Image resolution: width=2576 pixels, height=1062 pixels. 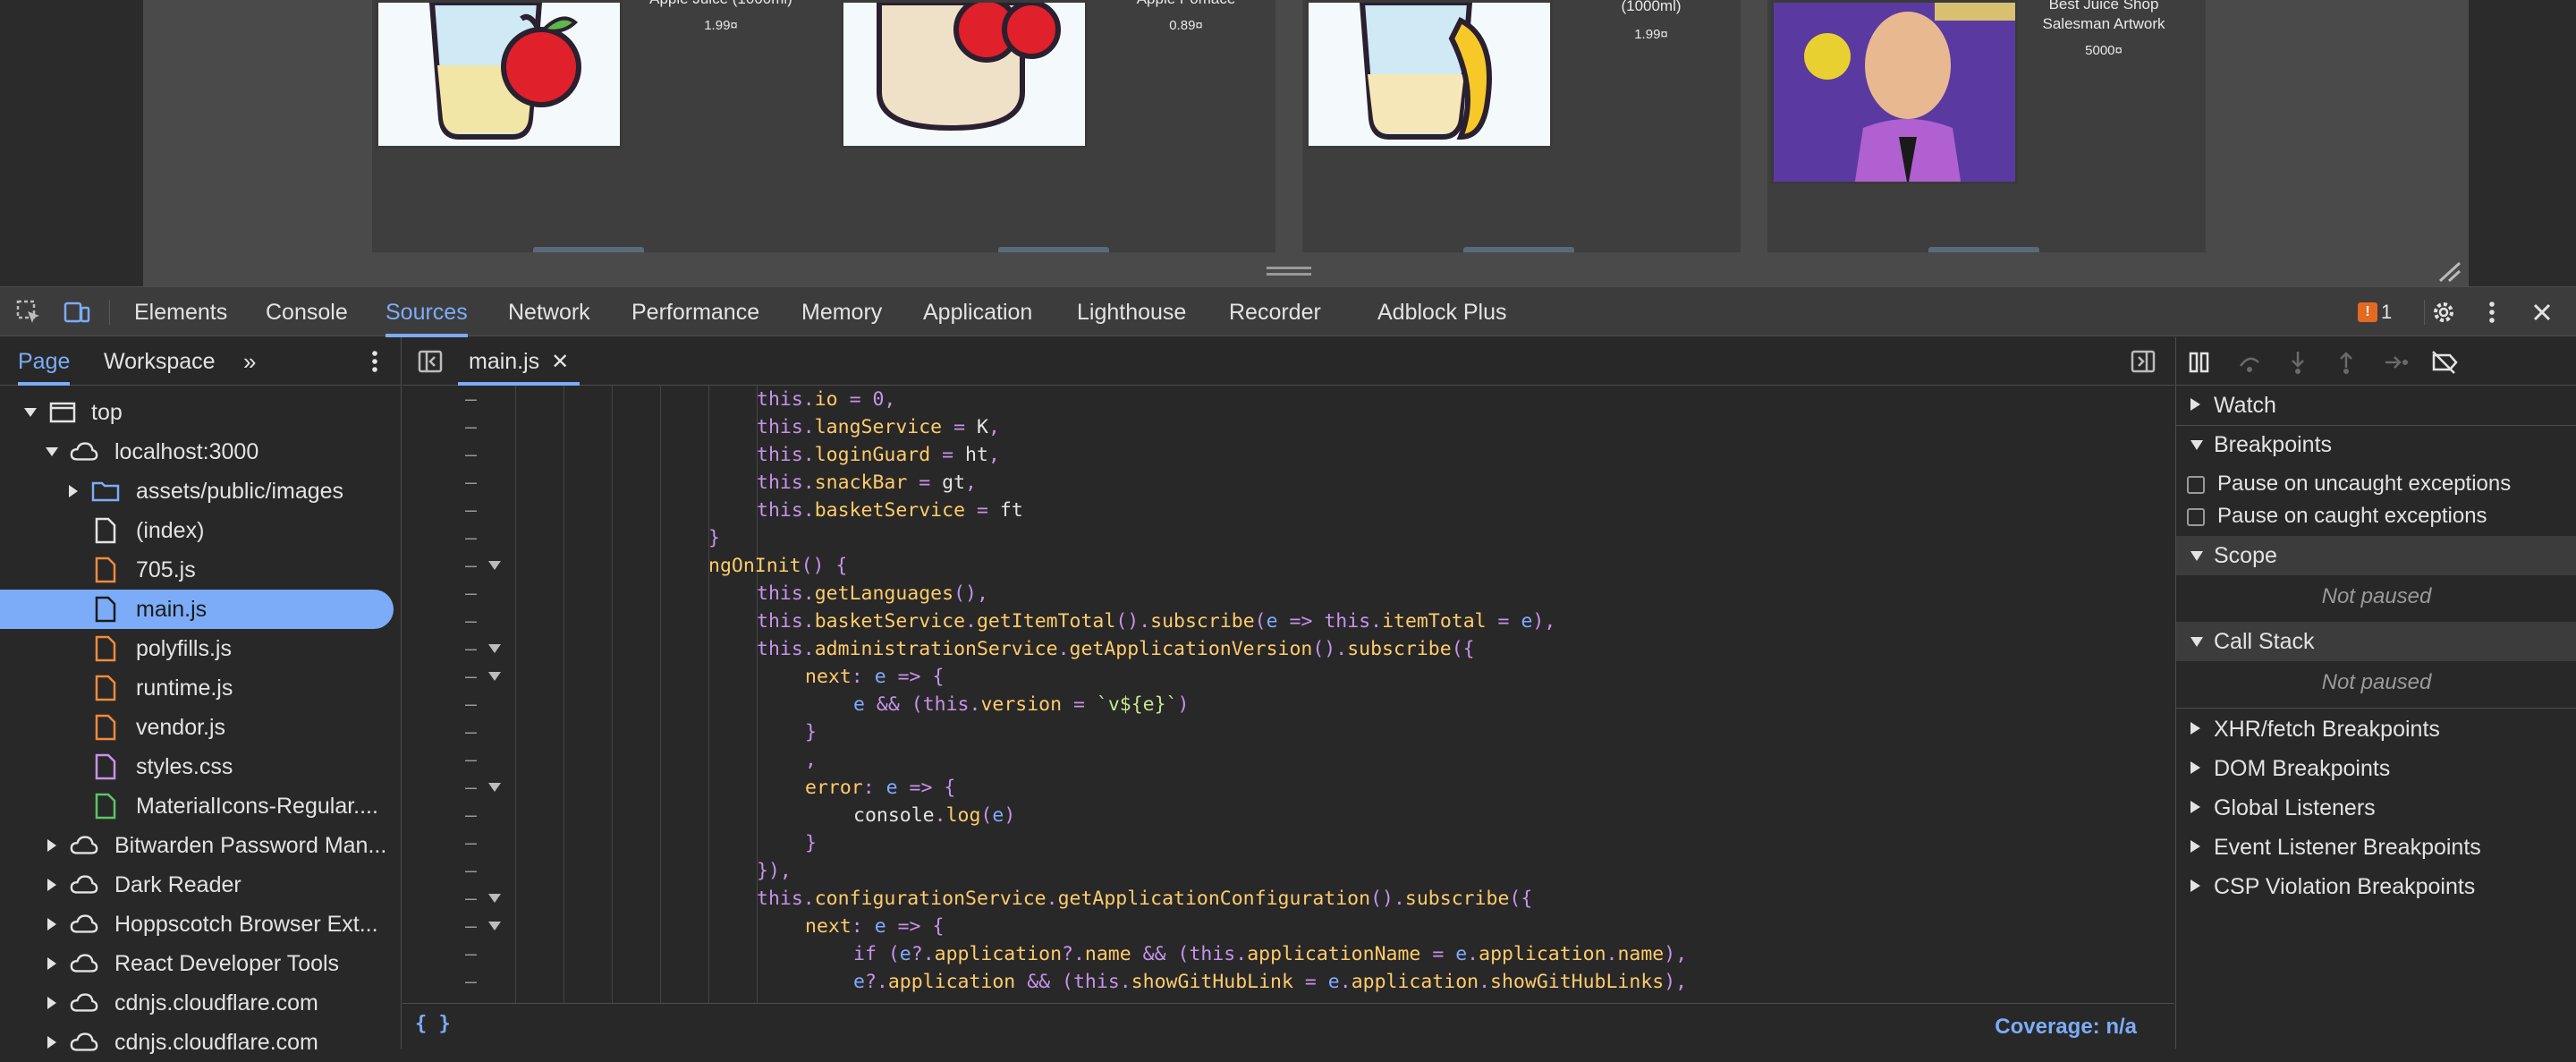 What do you see at coordinates (430, 363) in the screenshot?
I see `toggle-navigator-icon` at bounding box center [430, 363].